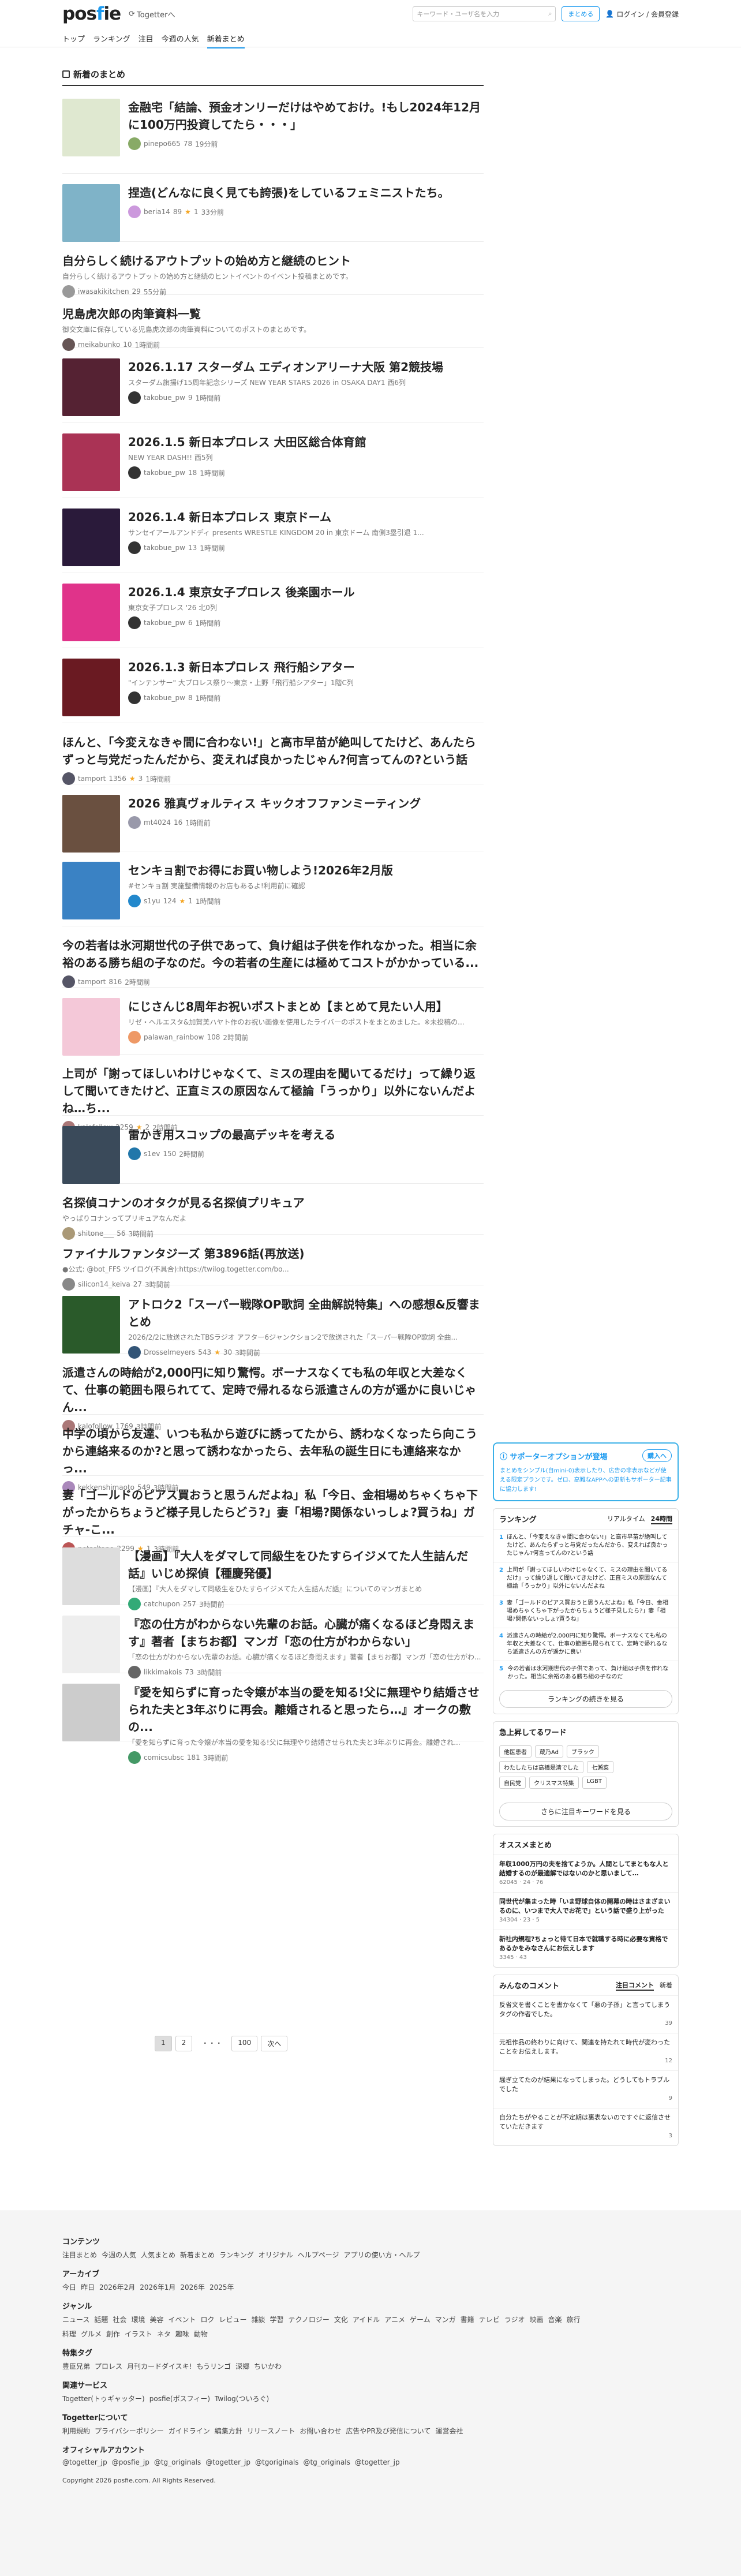 Image resolution: width=741 pixels, height=2576 pixels. I want to click on keyword-tag: わたしたちは高橋是清でした, so click(541, 1767).